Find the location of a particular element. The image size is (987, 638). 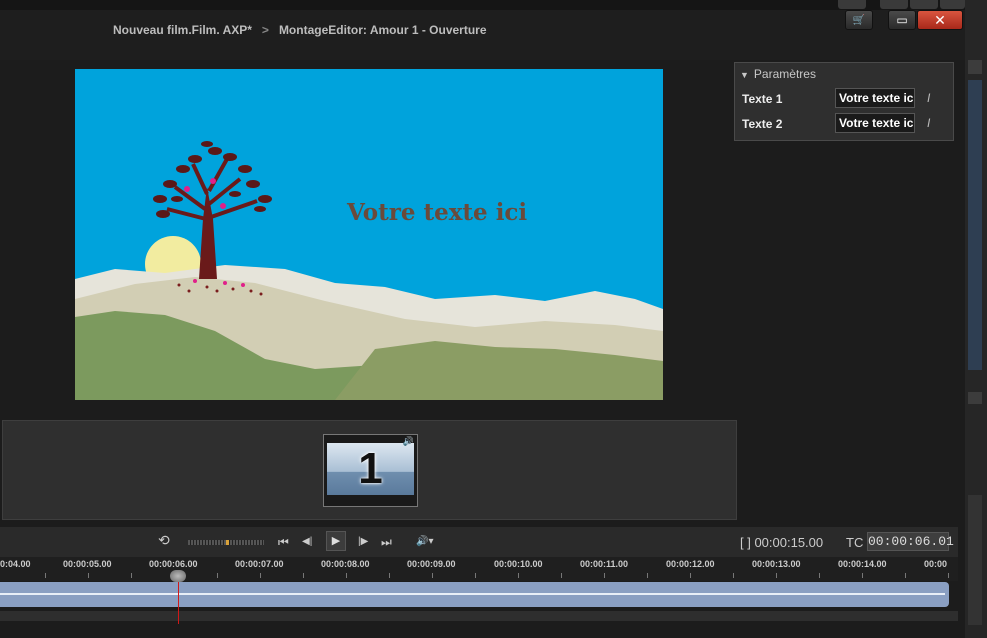

ruler-label: 0:04.00 is located at coordinates (15, 564).